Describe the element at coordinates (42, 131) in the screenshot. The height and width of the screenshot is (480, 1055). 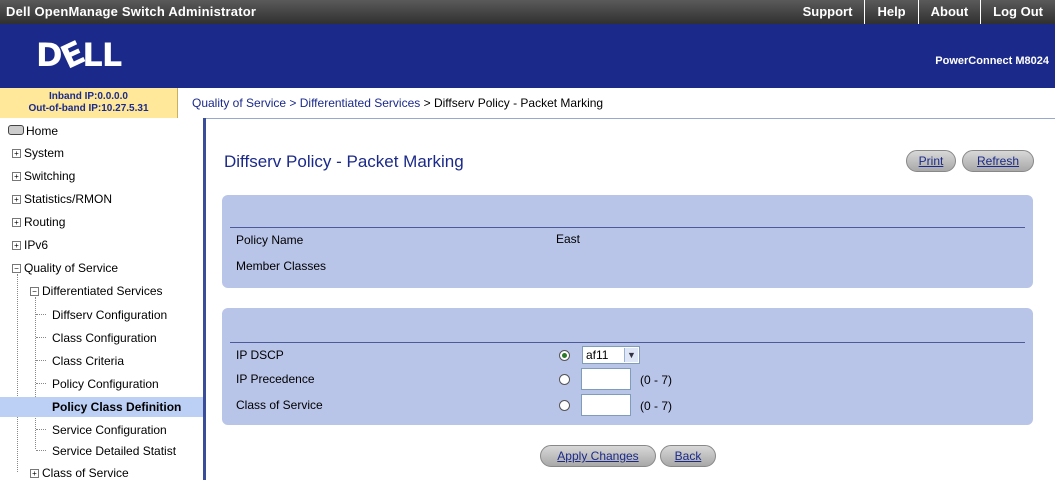
I see `sidebar-label: Home` at that location.